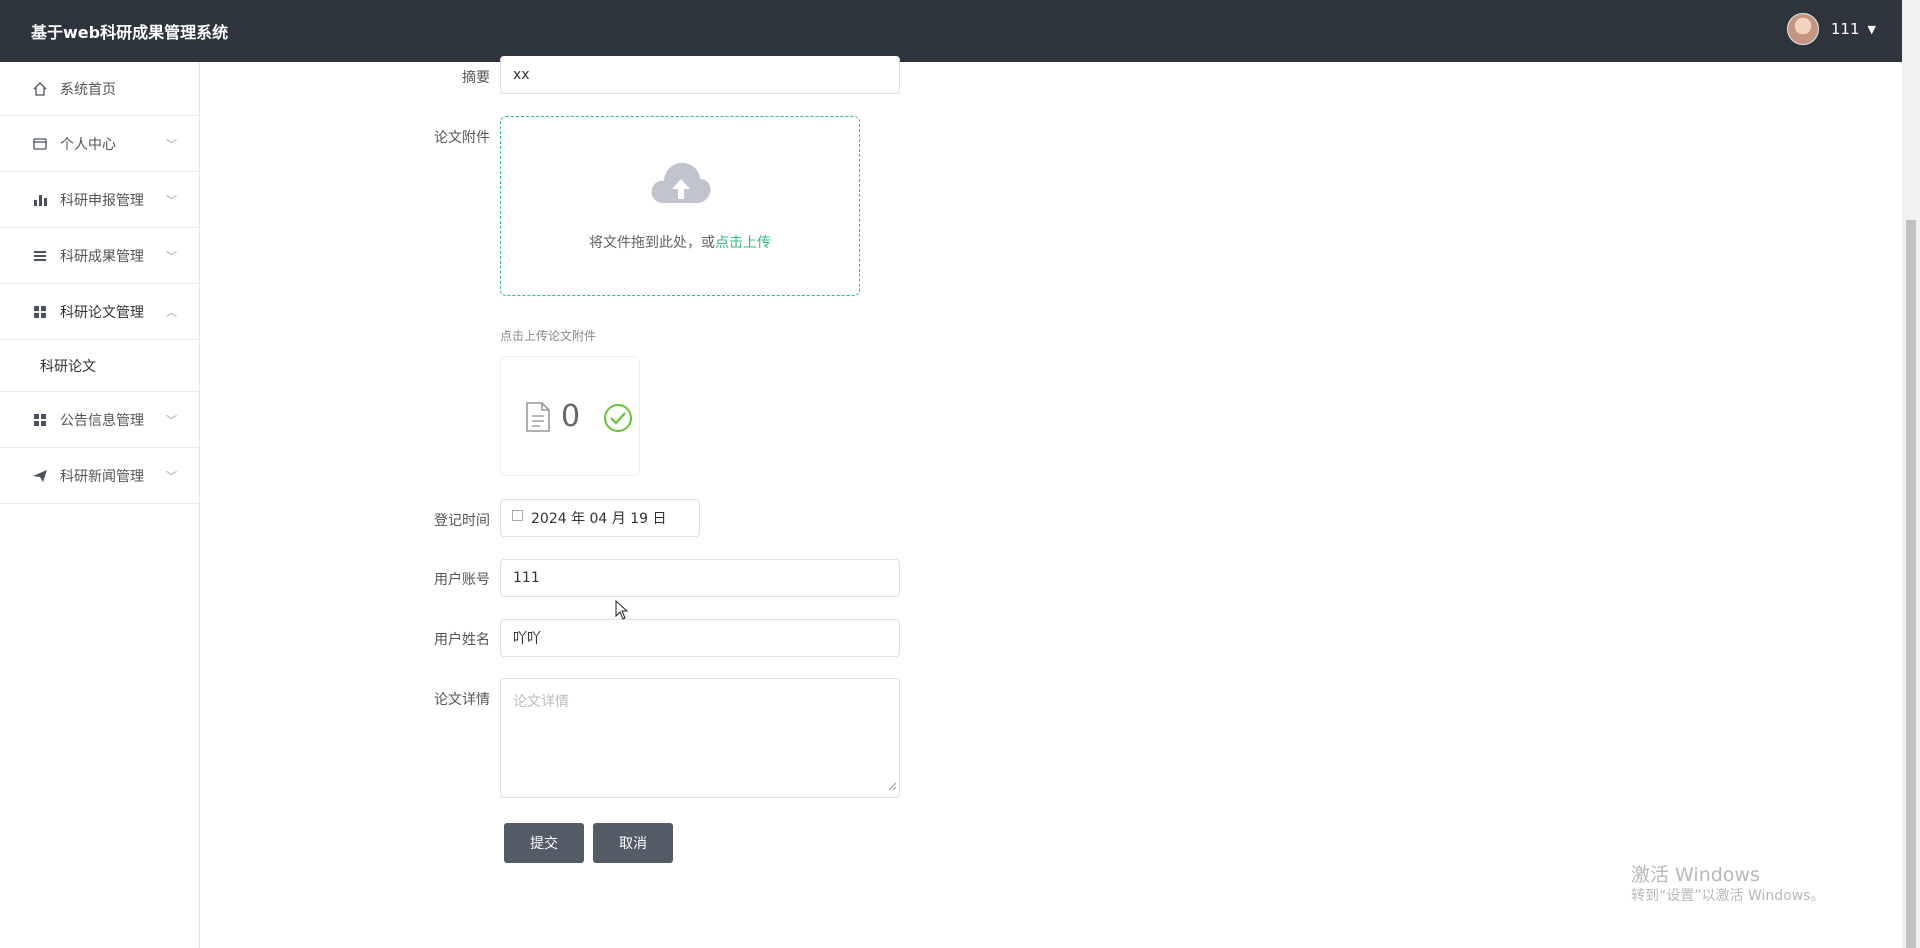 This screenshot has width=1920, height=948. I want to click on top-bar: 基于web科研成果管理系统 111 ▼, so click(951, 31).